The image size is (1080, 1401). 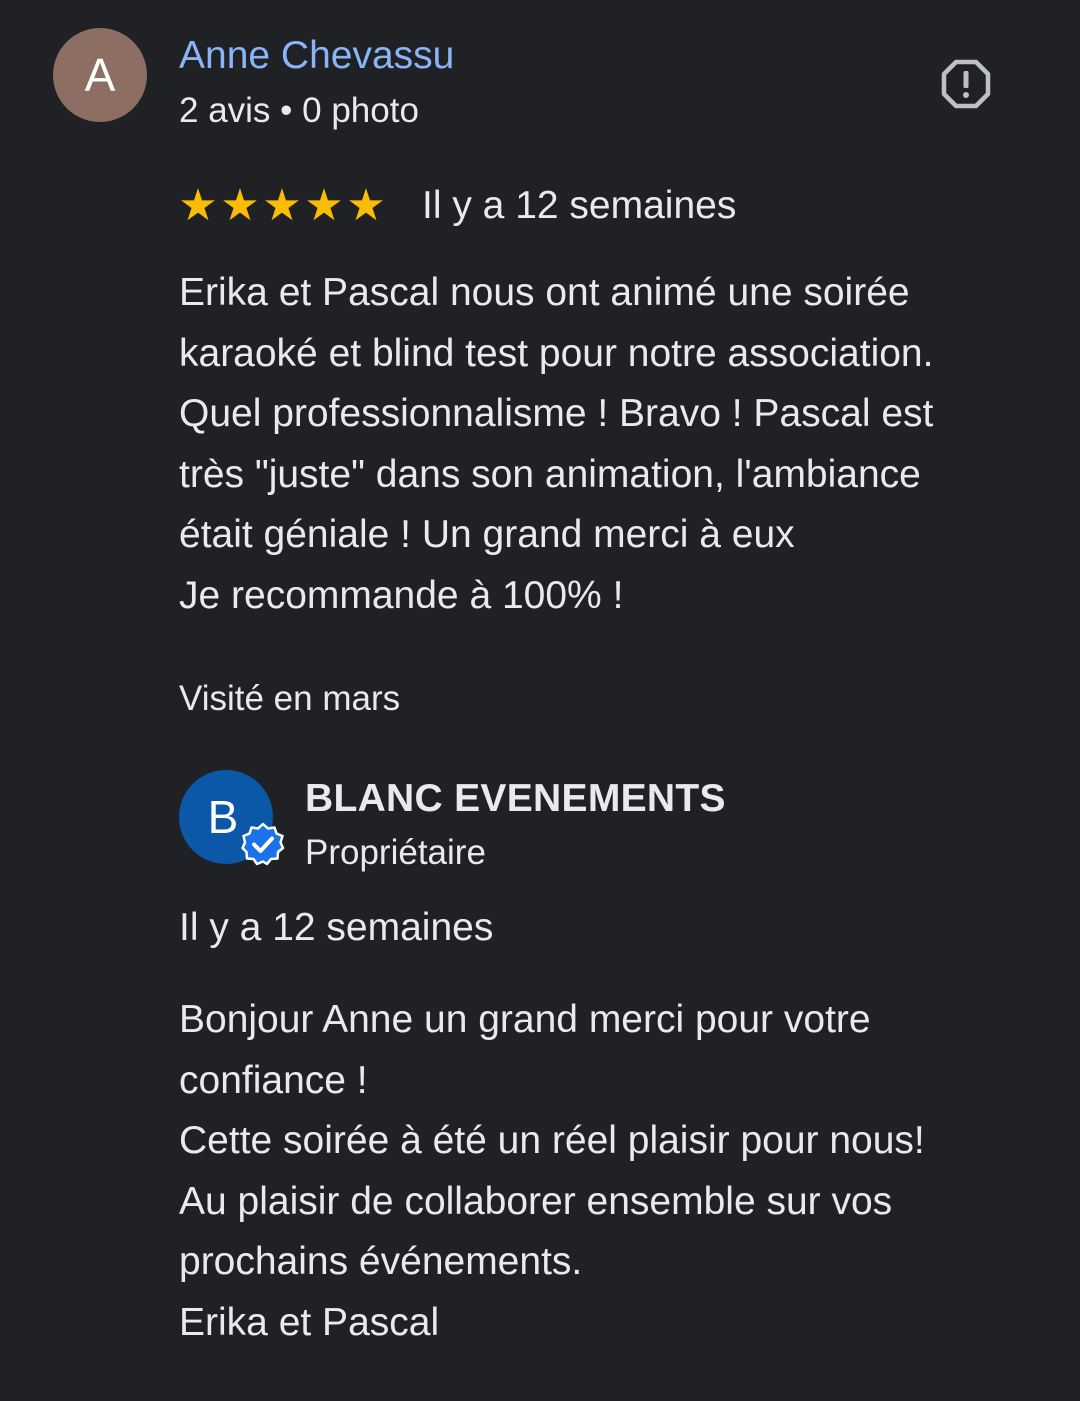 I want to click on reply-text-line: Bonjour Anne un grand merci pour votre, so click(x=525, y=1019).